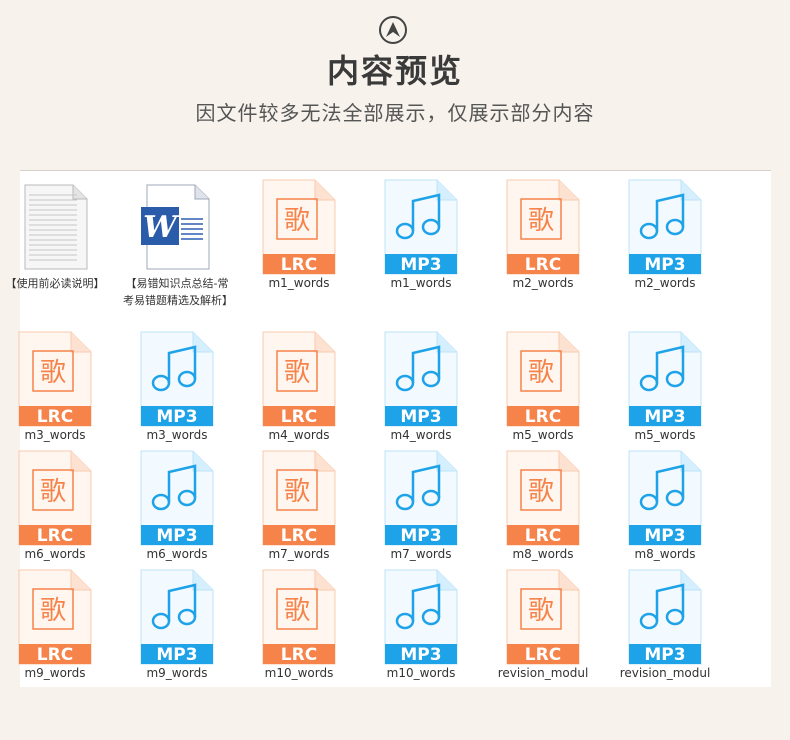  I want to click on file-item: 【使用前必读说明】, so click(55, 235).